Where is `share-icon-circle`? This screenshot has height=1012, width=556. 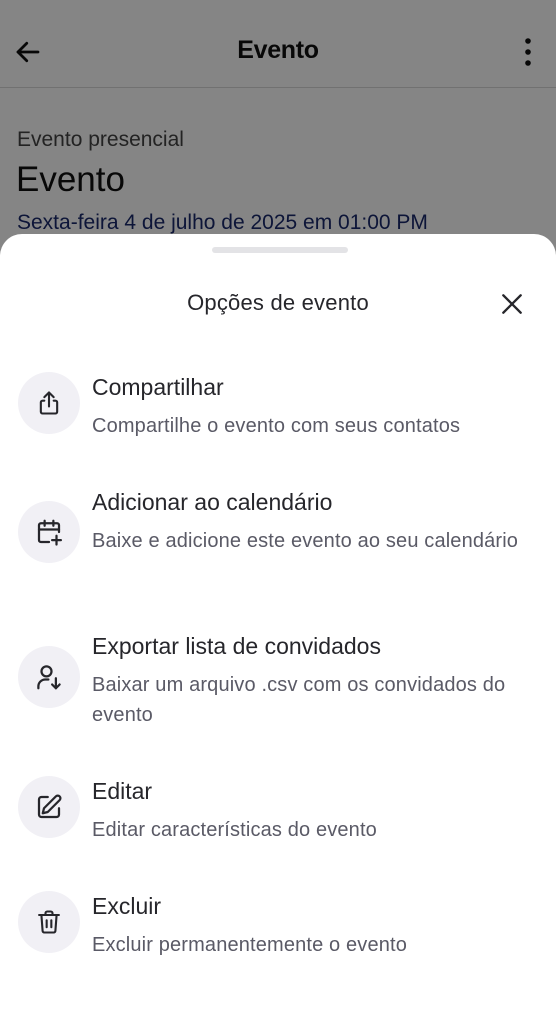 share-icon-circle is located at coordinates (49, 403).